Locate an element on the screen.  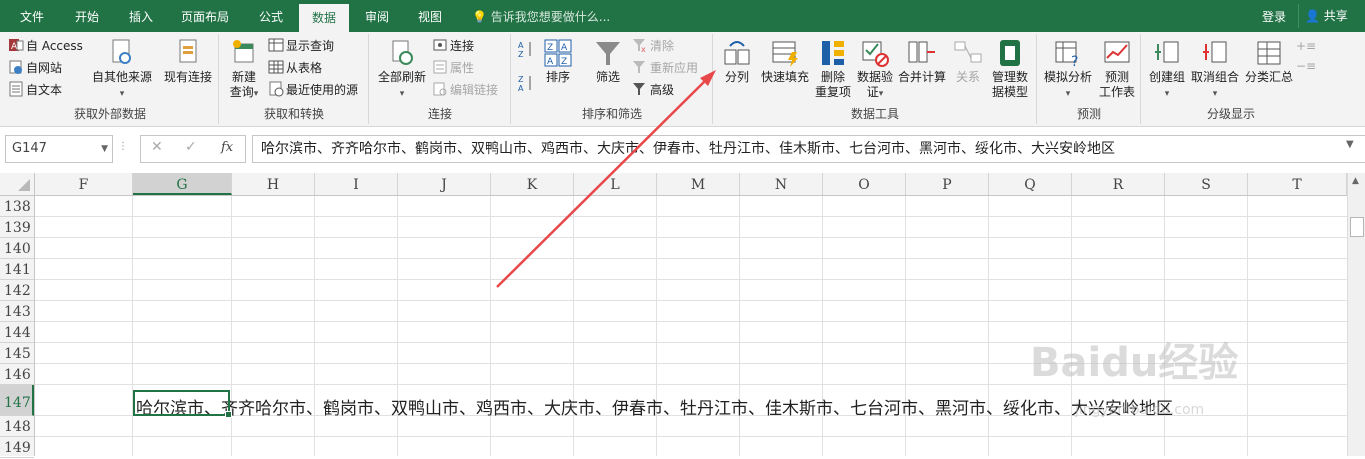
text-to-columns-button: 分列 is located at coordinates (737, 61).